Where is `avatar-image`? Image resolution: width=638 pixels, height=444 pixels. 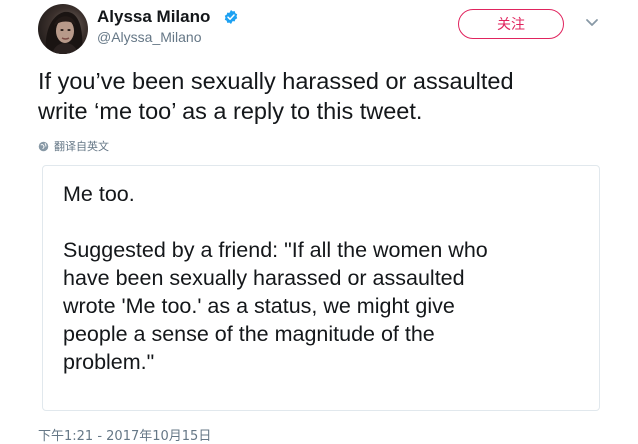
avatar-image is located at coordinates (64, 32).